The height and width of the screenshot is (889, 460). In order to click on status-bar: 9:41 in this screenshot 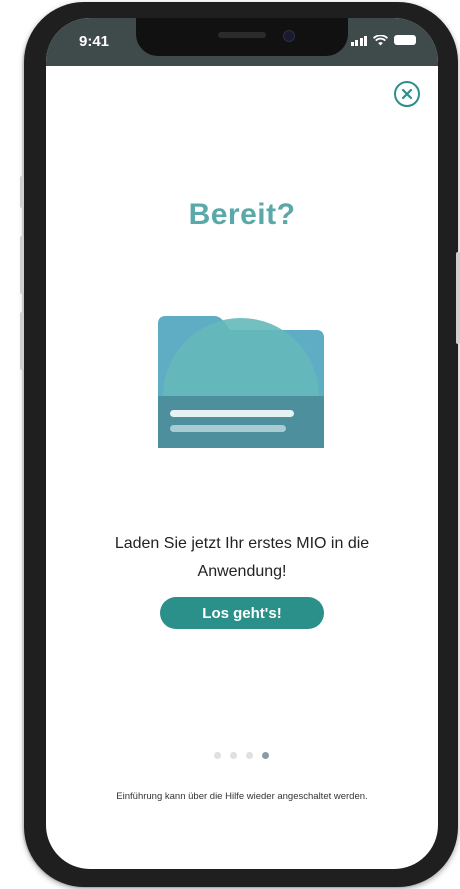, I will do `click(242, 42)`.